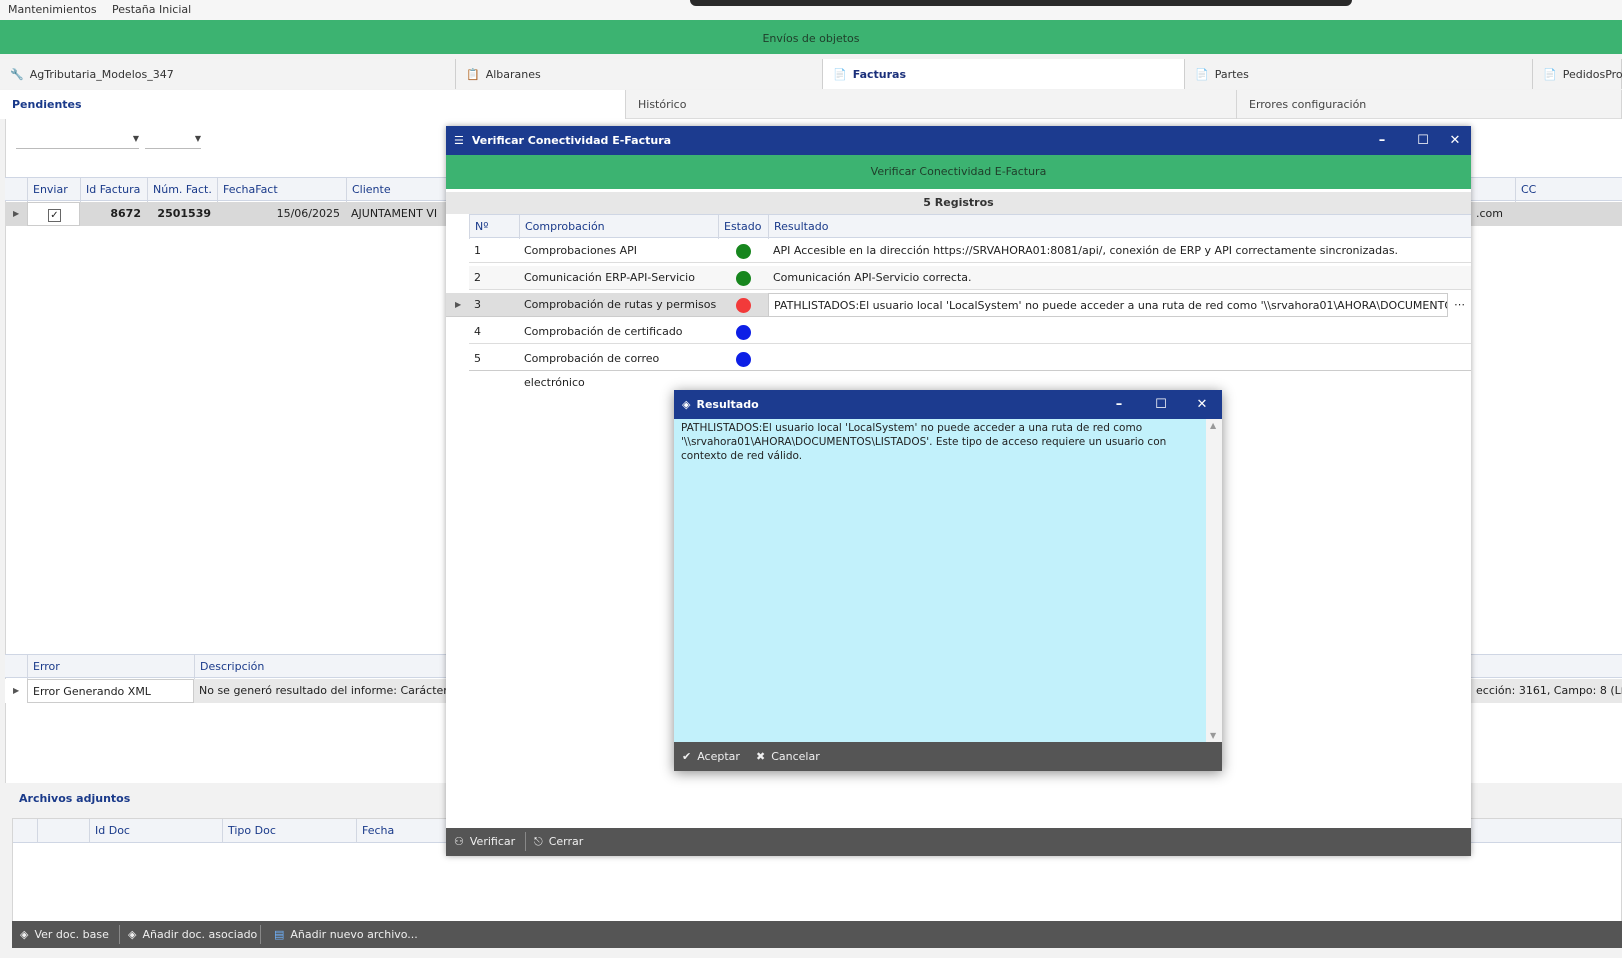 The height and width of the screenshot is (958, 1622). Describe the element at coordinates (47, 104) in the screenshot. I see `subtab-label: Pendientes` at that location.